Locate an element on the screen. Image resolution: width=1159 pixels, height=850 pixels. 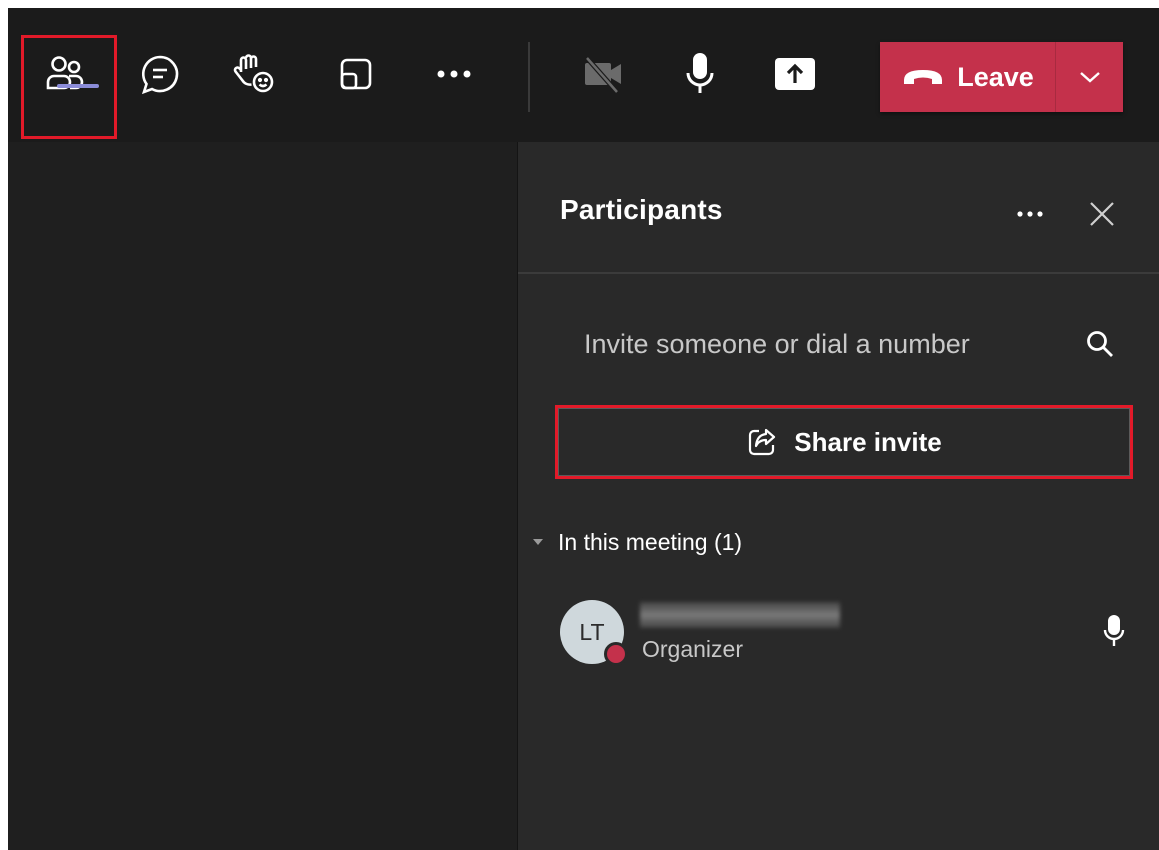
microphone-toggle-button is located at coordinates (700, 74).